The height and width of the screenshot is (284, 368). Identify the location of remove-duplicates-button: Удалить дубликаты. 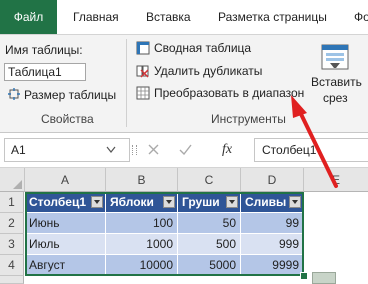
(208, 71).